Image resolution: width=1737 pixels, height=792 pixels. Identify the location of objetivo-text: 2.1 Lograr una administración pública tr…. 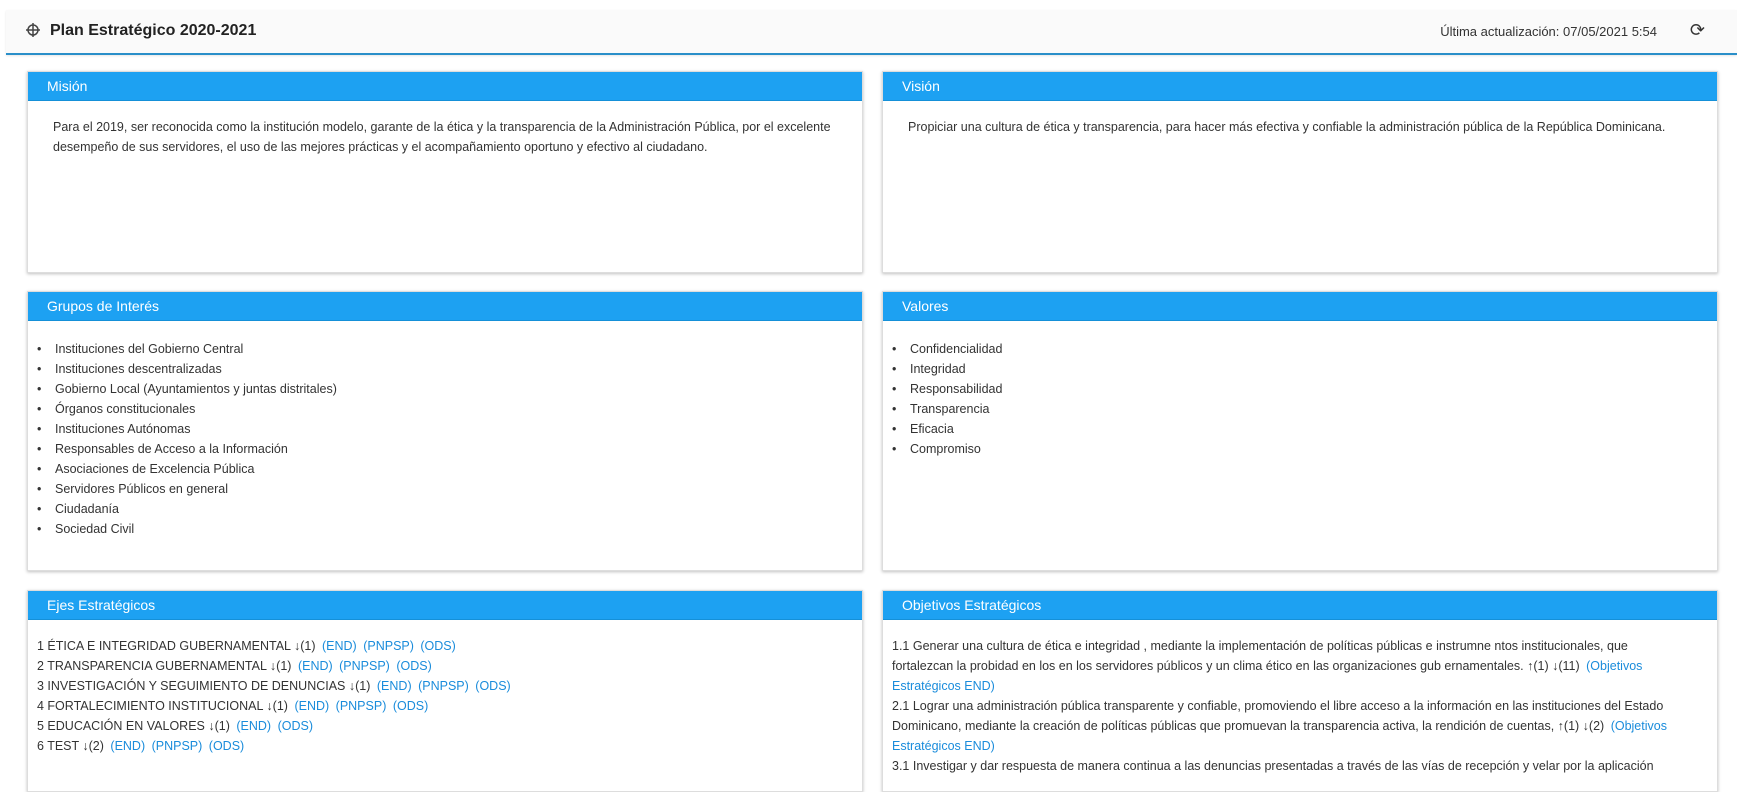
(1278, 716).